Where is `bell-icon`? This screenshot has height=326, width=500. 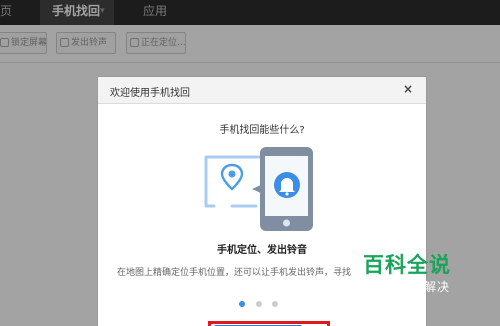 bell-icon is located at coordinates (287, 185).